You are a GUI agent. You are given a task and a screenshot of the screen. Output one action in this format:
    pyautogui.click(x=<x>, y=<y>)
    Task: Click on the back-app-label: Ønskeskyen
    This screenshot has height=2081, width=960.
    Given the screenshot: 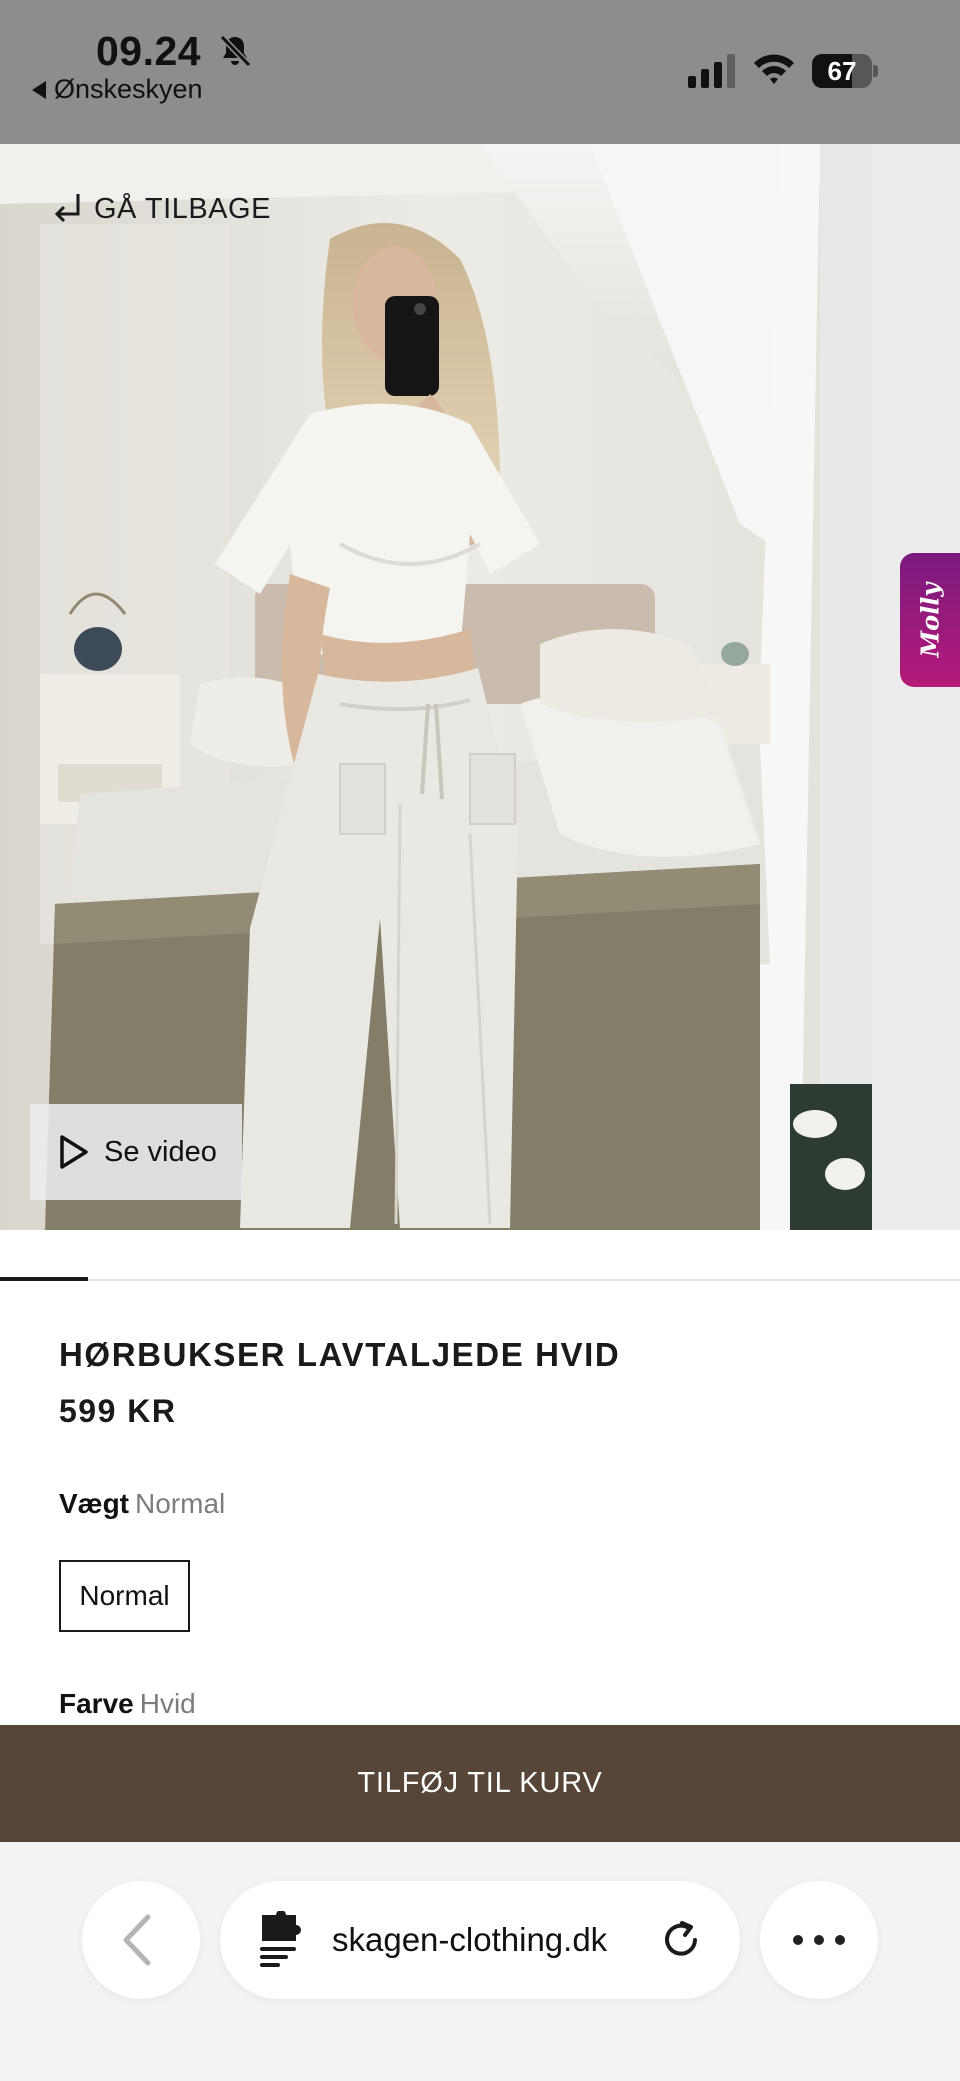 What is the action you would take?
    pyautogui.click(x=128, y=89)
    